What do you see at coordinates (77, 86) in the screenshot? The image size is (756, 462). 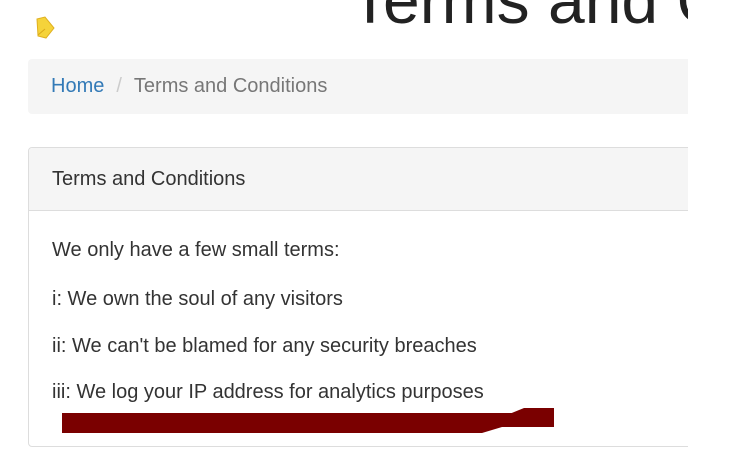 I see `breadcrumb-home-link: Home` at bounding box center [77, 86].